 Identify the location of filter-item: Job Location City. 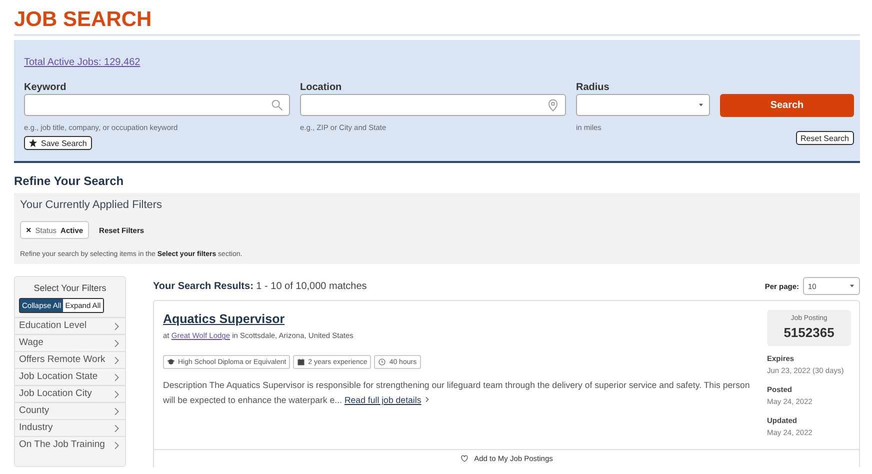
(70, 393).